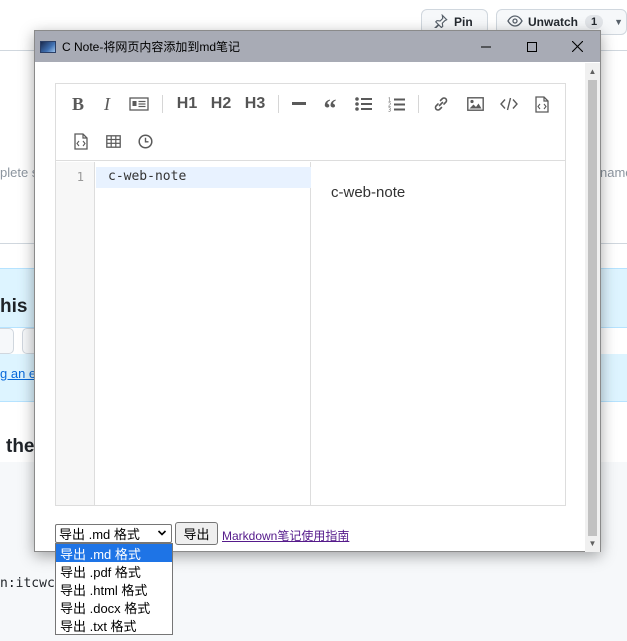  I want to click on numbered-list-button: 123, so click(396, 104).